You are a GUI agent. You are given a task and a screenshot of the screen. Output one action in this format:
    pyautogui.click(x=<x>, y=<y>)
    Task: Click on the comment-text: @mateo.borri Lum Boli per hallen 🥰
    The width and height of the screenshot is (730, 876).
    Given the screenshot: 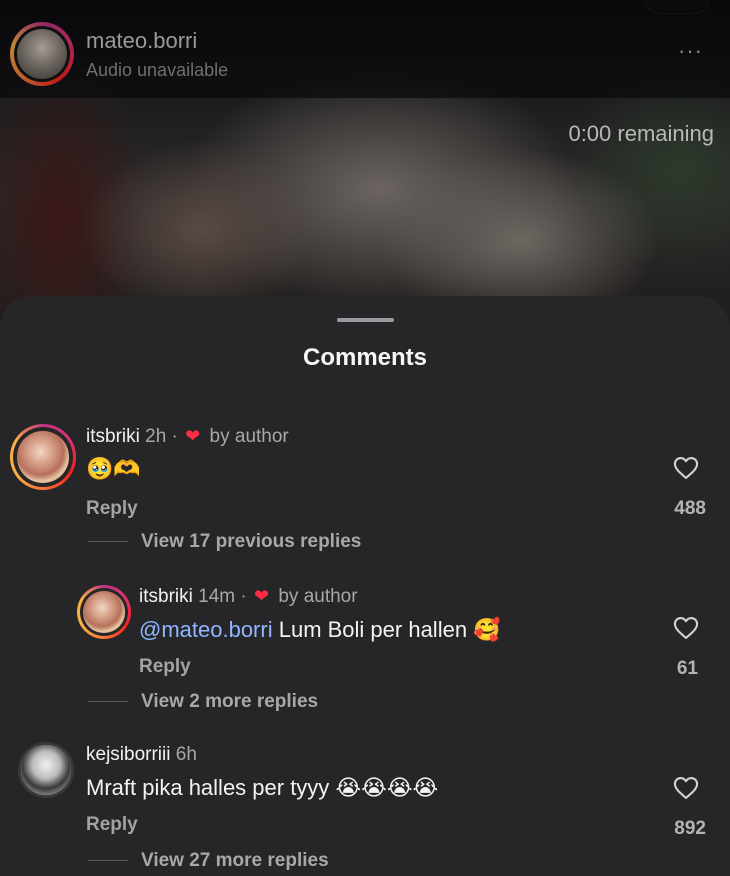 What is the action you would take?
    pyautogui.click(x=320, y=630)
    